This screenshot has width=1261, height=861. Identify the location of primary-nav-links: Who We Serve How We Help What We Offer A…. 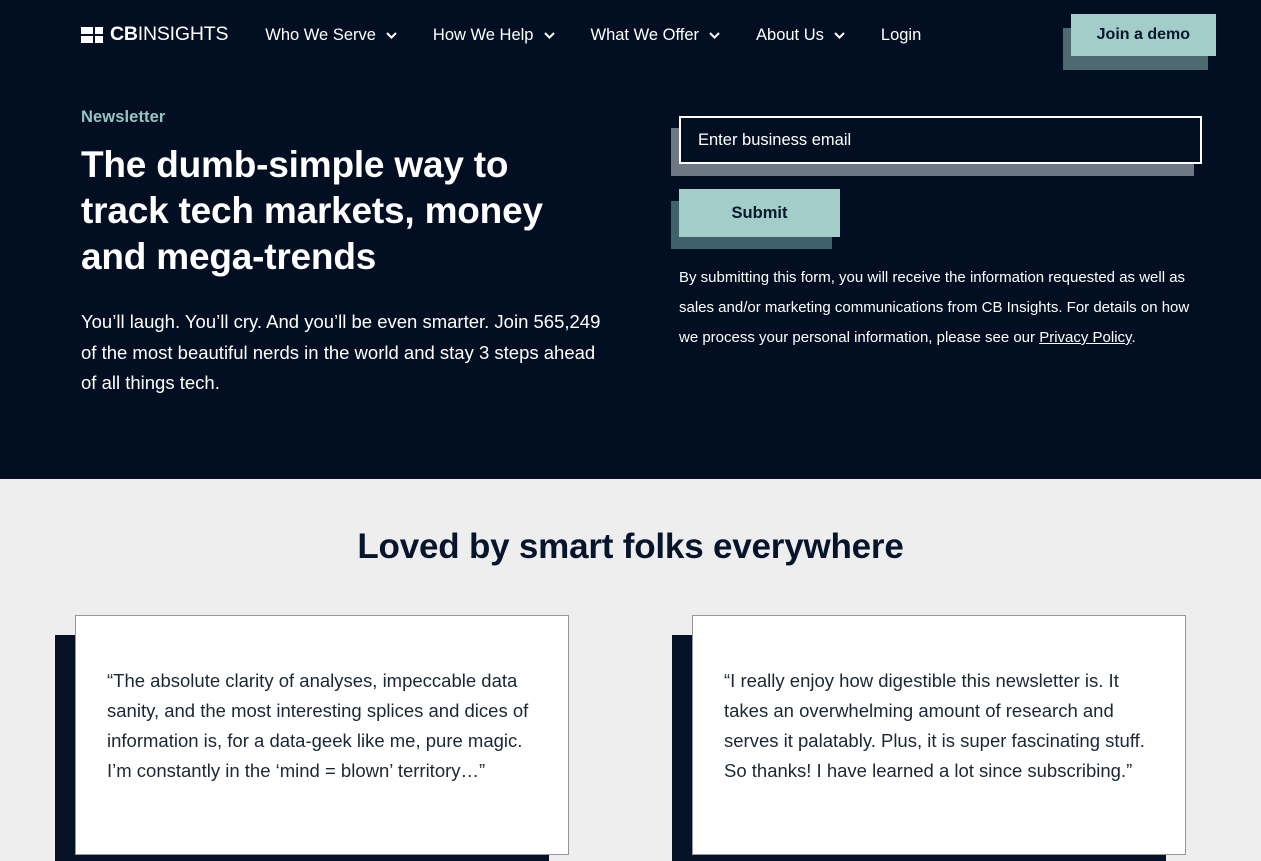
(602, 35).